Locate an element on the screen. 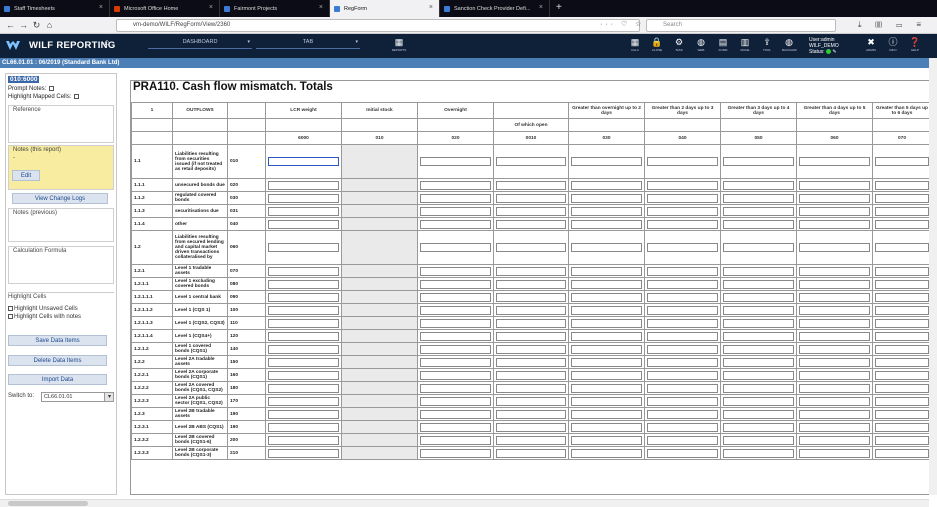 This screenshot has height=507, width=937. back-icon: ← is located at coordinates (10, 25).